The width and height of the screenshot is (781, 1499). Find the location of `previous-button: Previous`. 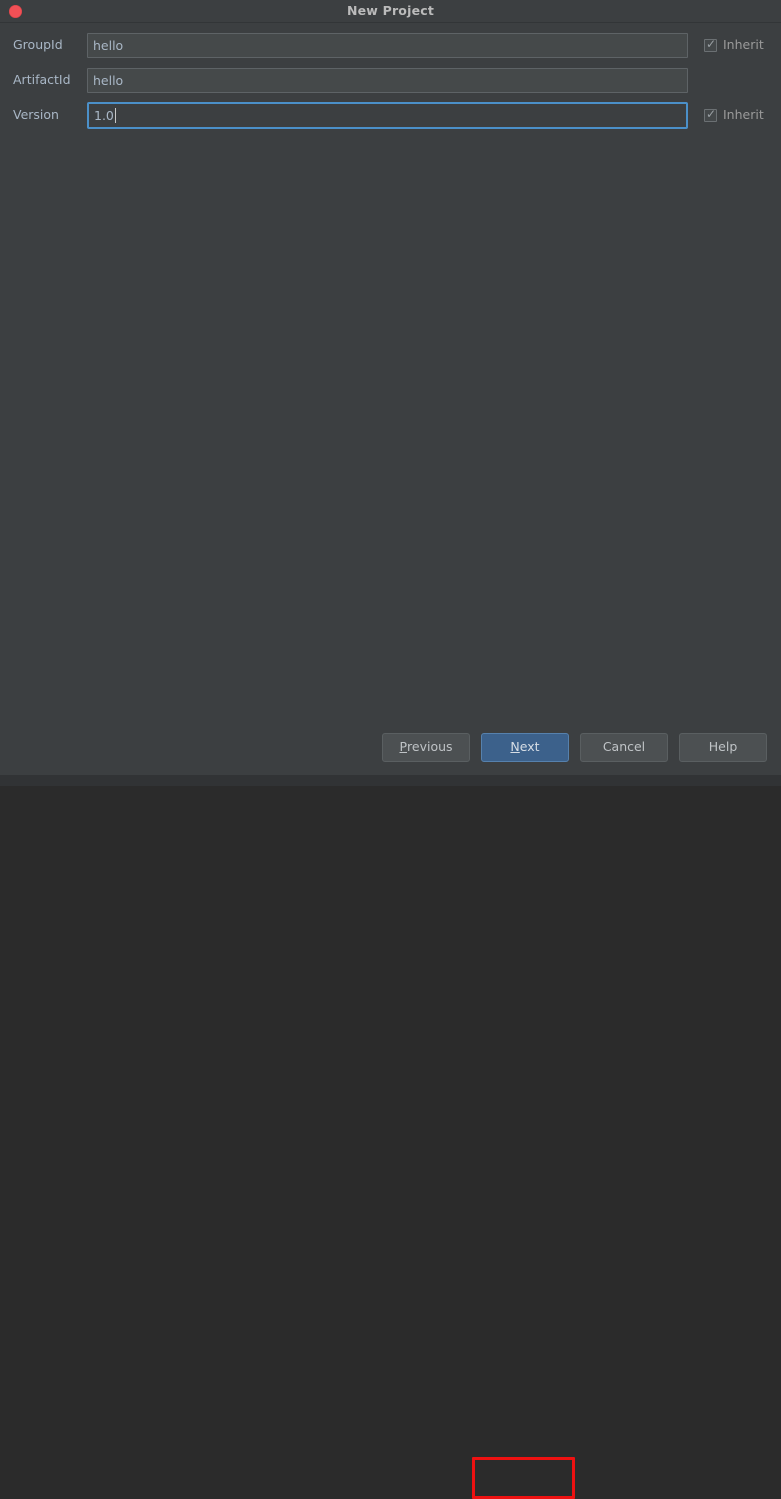

previous-button: Previous is located at coordinates (426, 747).